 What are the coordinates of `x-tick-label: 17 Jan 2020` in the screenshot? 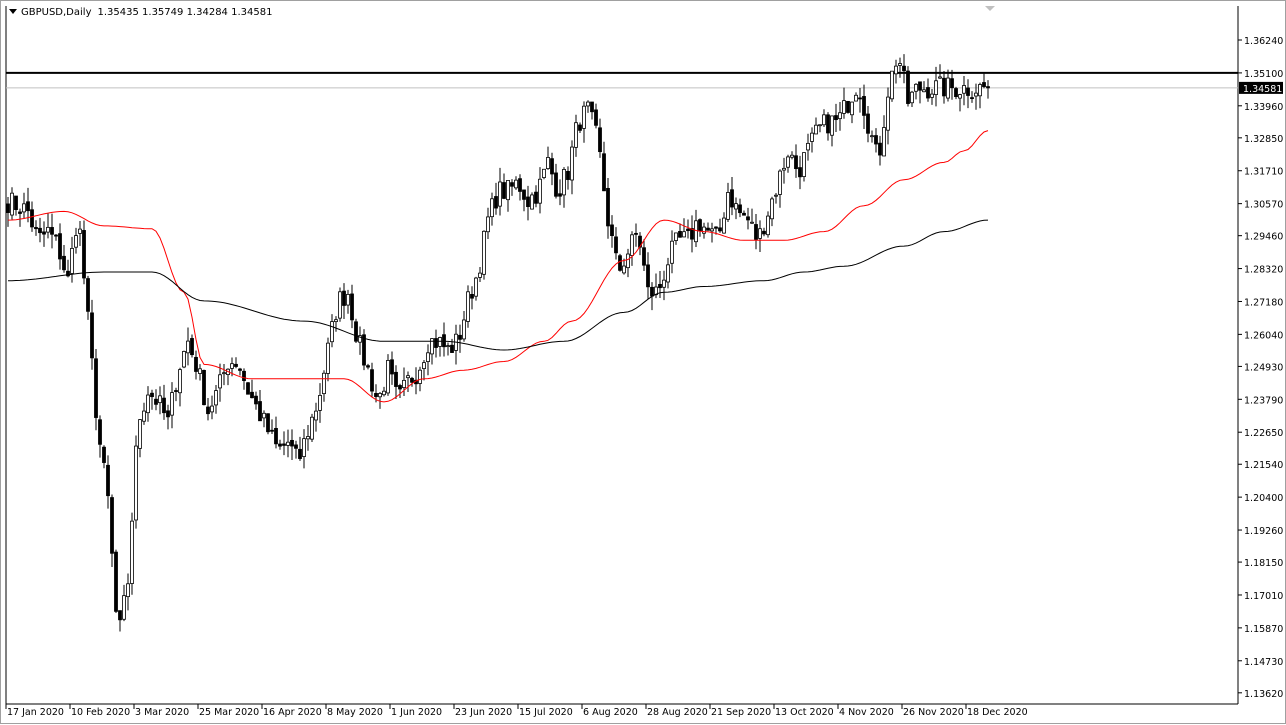 It's located at (35, 712).